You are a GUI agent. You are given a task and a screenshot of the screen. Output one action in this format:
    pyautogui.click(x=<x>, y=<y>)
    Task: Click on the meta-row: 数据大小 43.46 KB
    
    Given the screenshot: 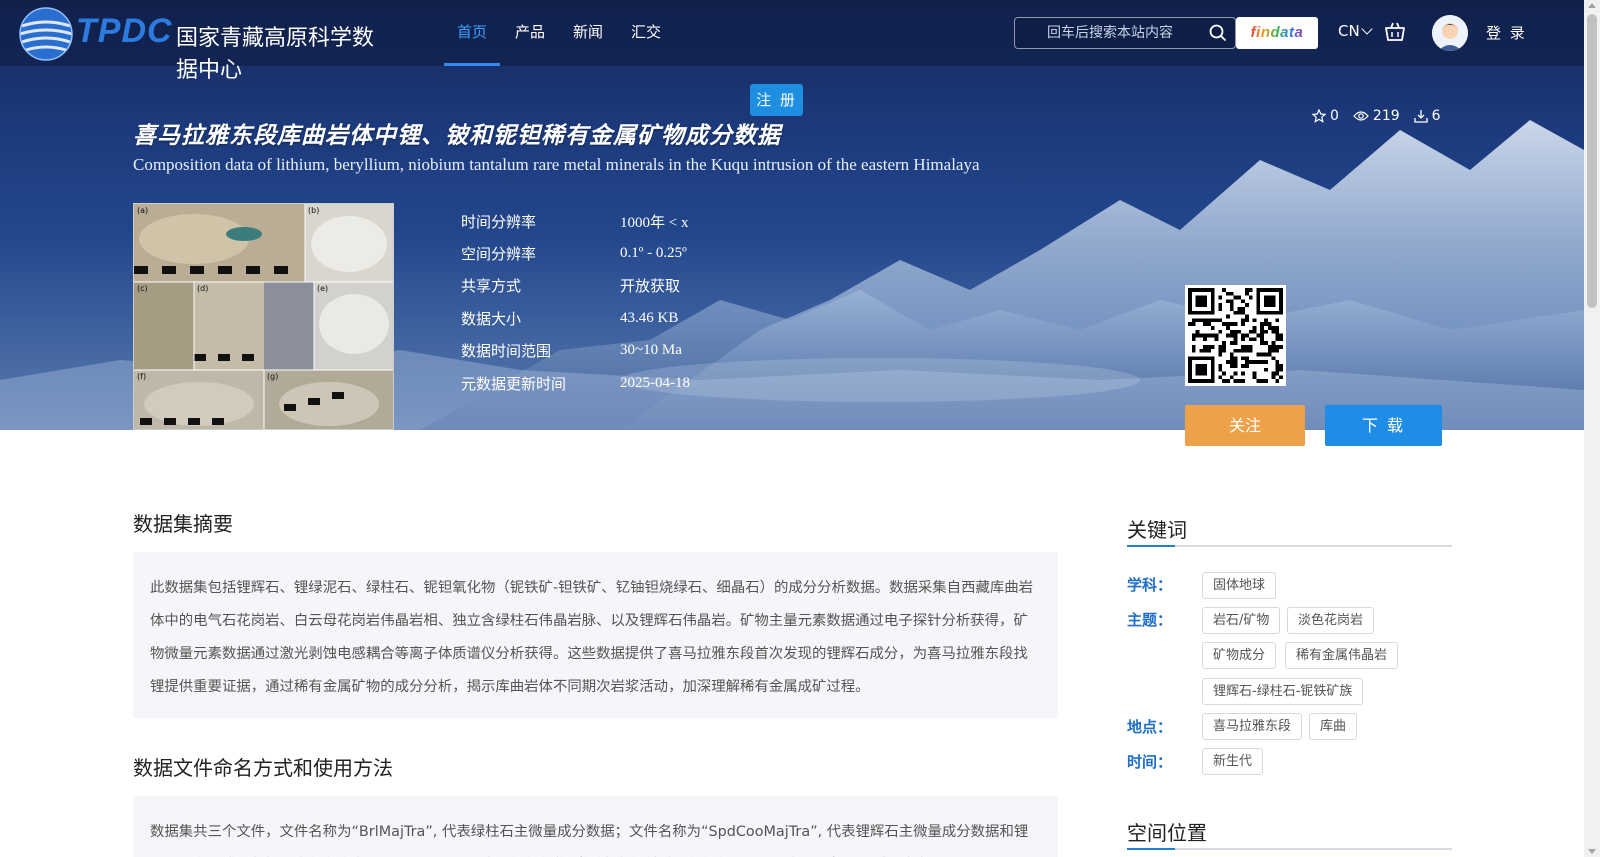 What is the action you would take?
    pyautogui.click(x=575, y=318)
    